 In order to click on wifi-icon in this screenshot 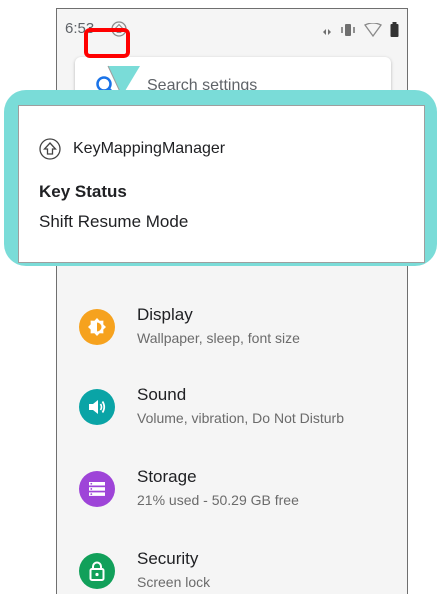, I will do `click(373, 31)`.